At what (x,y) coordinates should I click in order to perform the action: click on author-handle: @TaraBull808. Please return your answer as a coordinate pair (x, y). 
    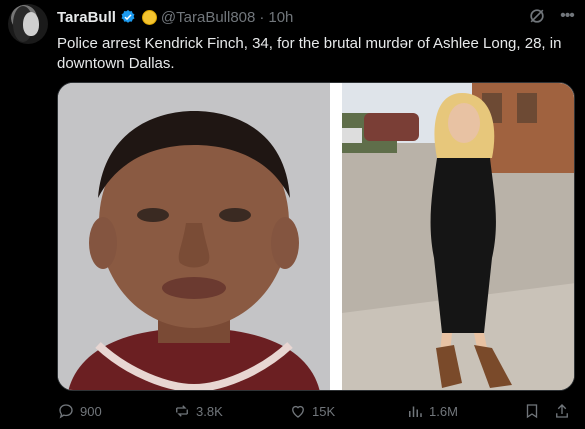
    Looking at the image, I should click on (208, 17).